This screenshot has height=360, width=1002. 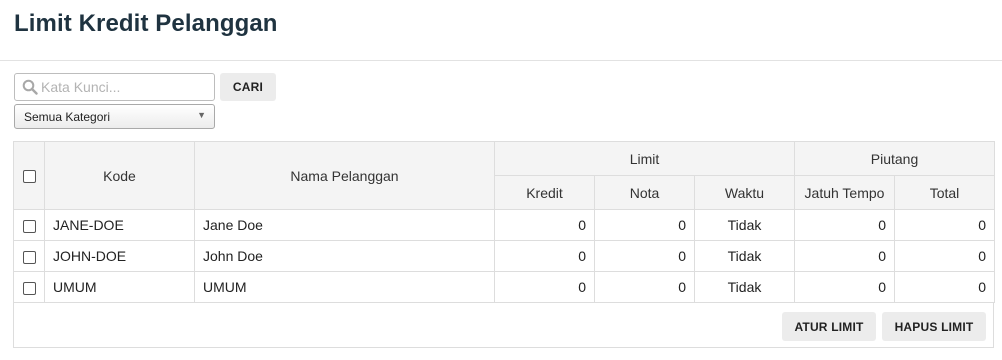 I want to click on column-header-nama: Nama Pelanggan, so click(x=344, y=175).